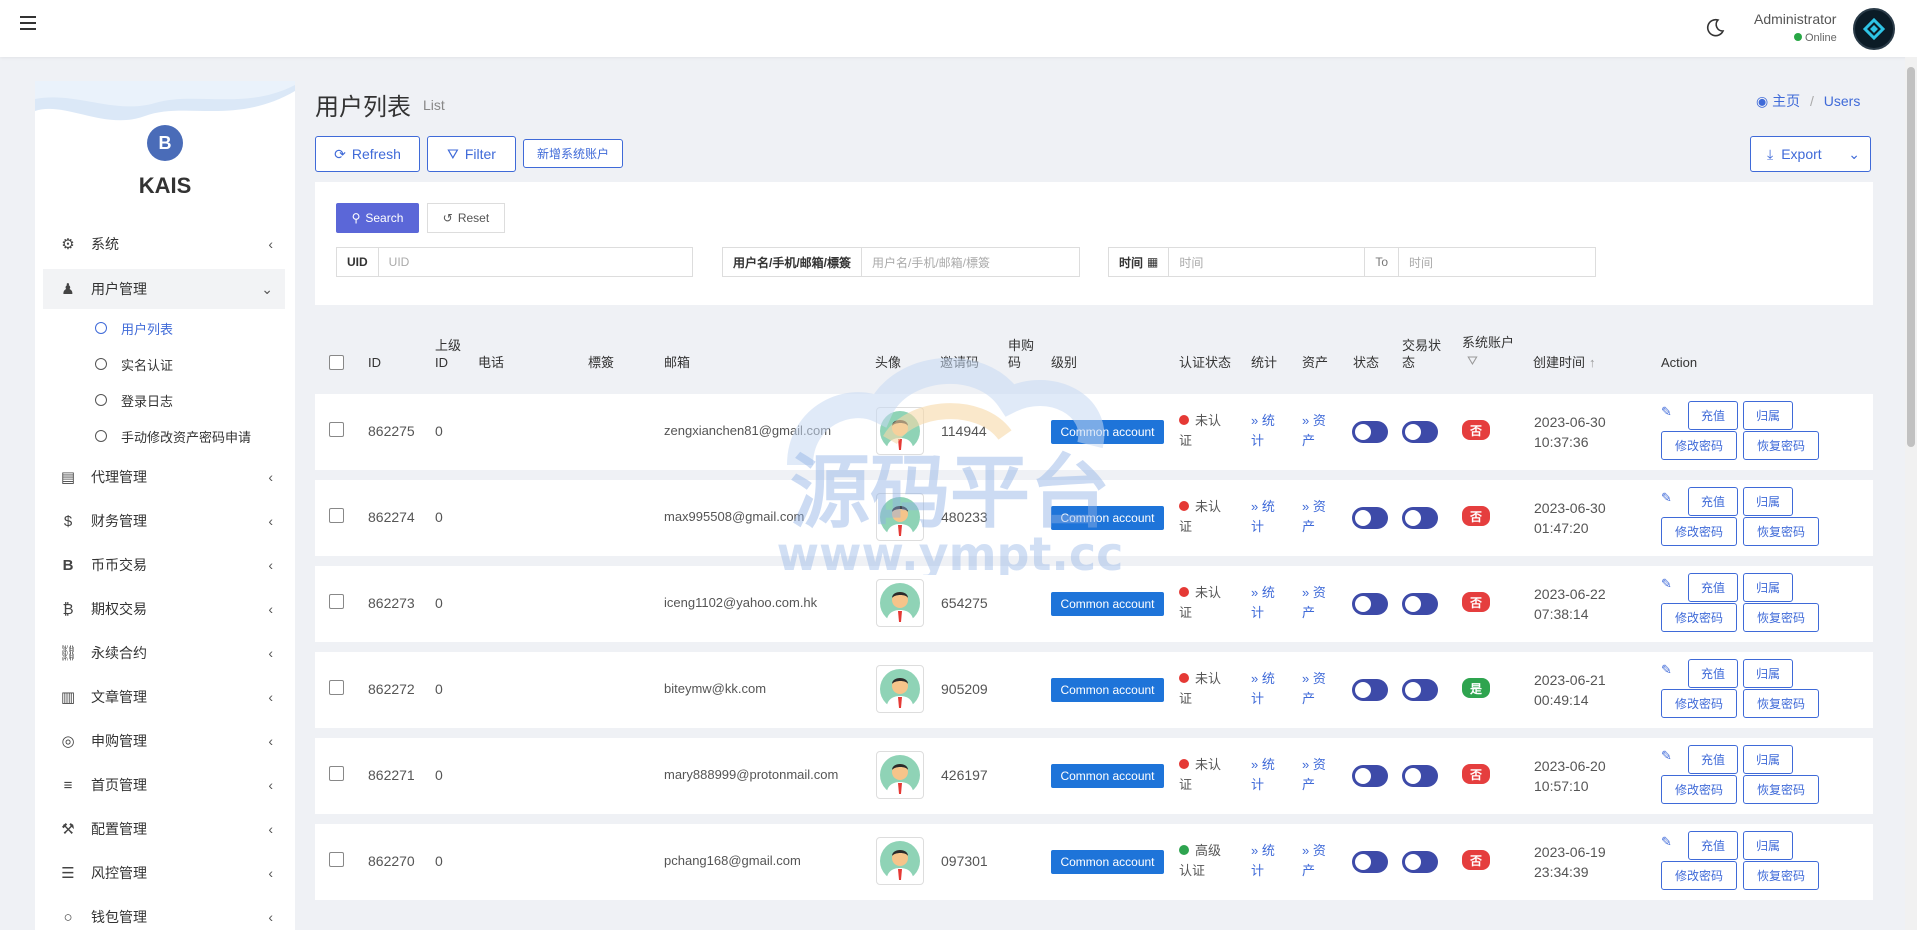  Describe the element at coordinates (1423, 354) in the screenshot. I see `th-trade-status: 交易状态` at that location.